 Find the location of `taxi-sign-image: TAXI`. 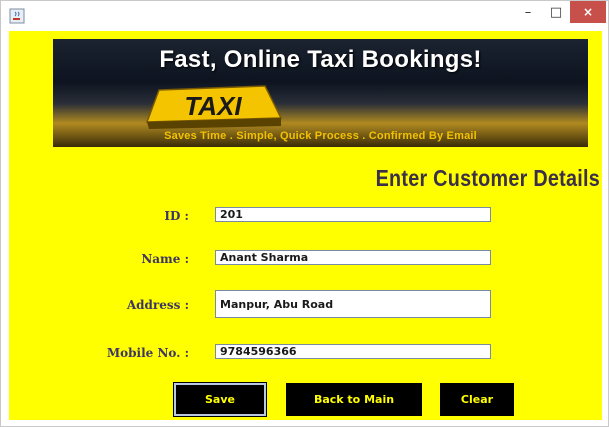

taxi-sign-image: TAXI is located at coordinates (214, 107).